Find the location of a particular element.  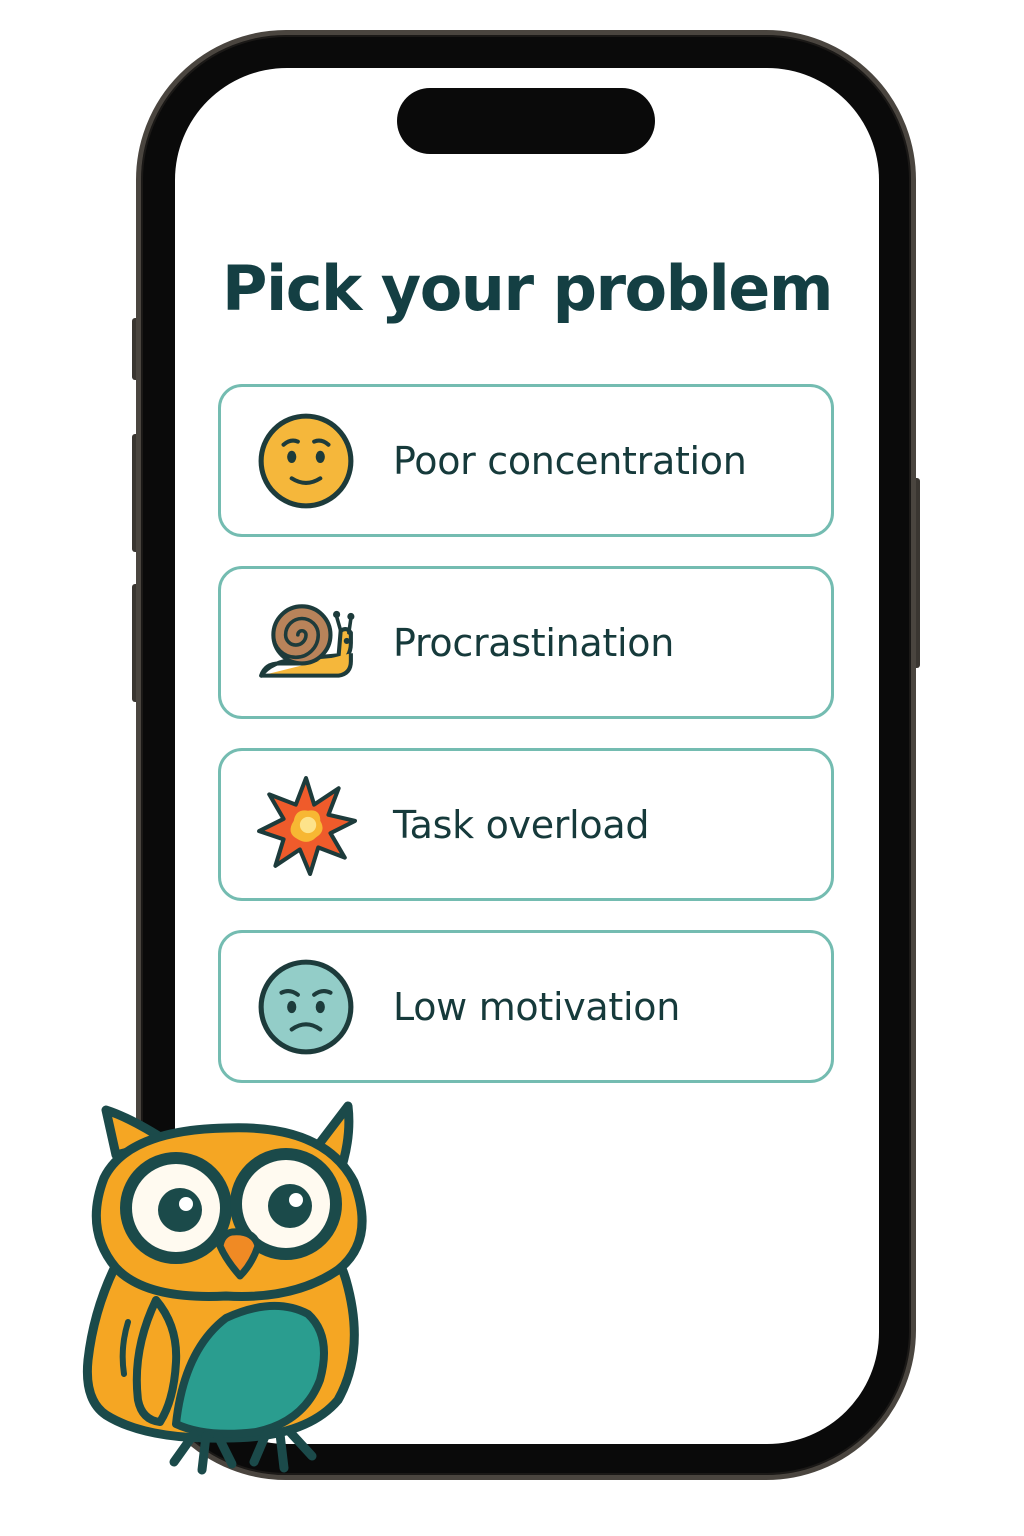

option-low-motivation: Low motivation is located at coordinates (526, 1006).